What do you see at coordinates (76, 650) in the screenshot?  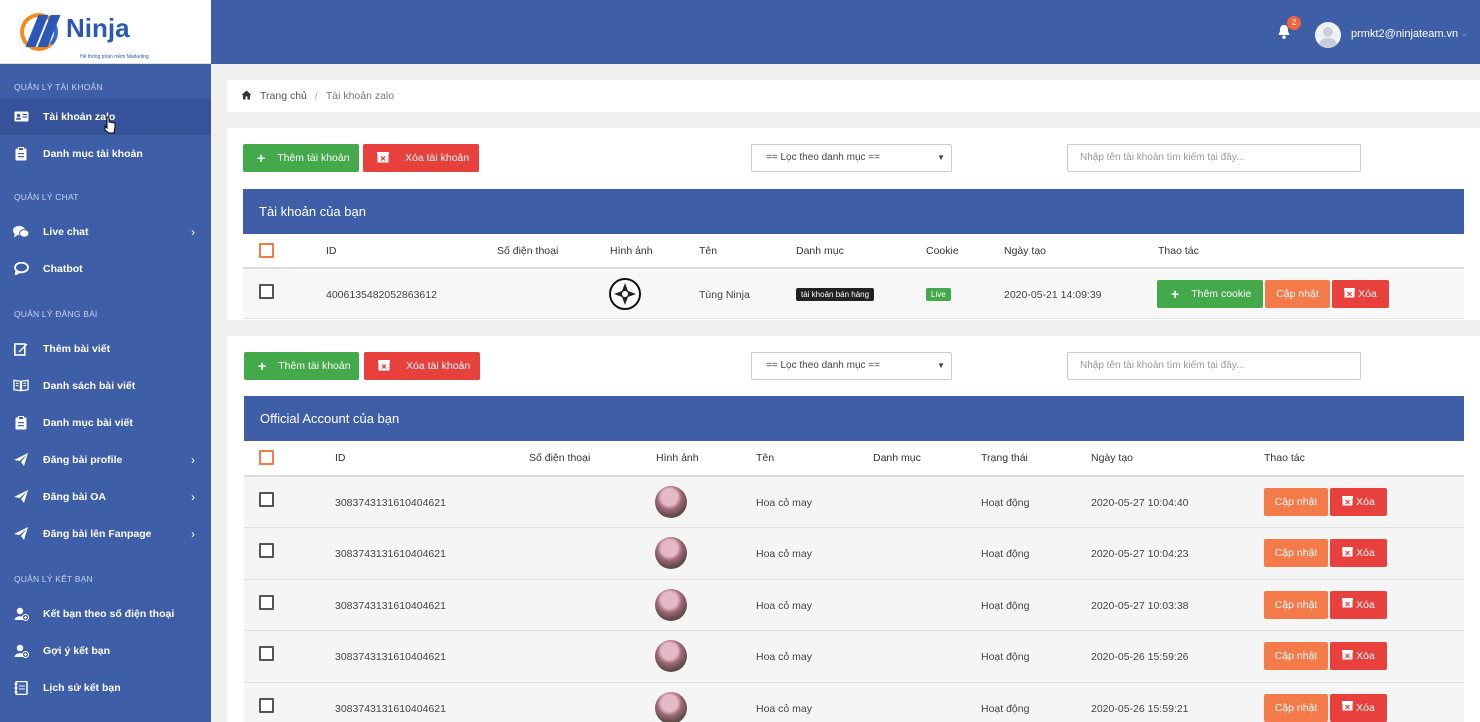 I see `sidebar-item-label: Gợi ý kết bạn` at bounding box center [76, 650].